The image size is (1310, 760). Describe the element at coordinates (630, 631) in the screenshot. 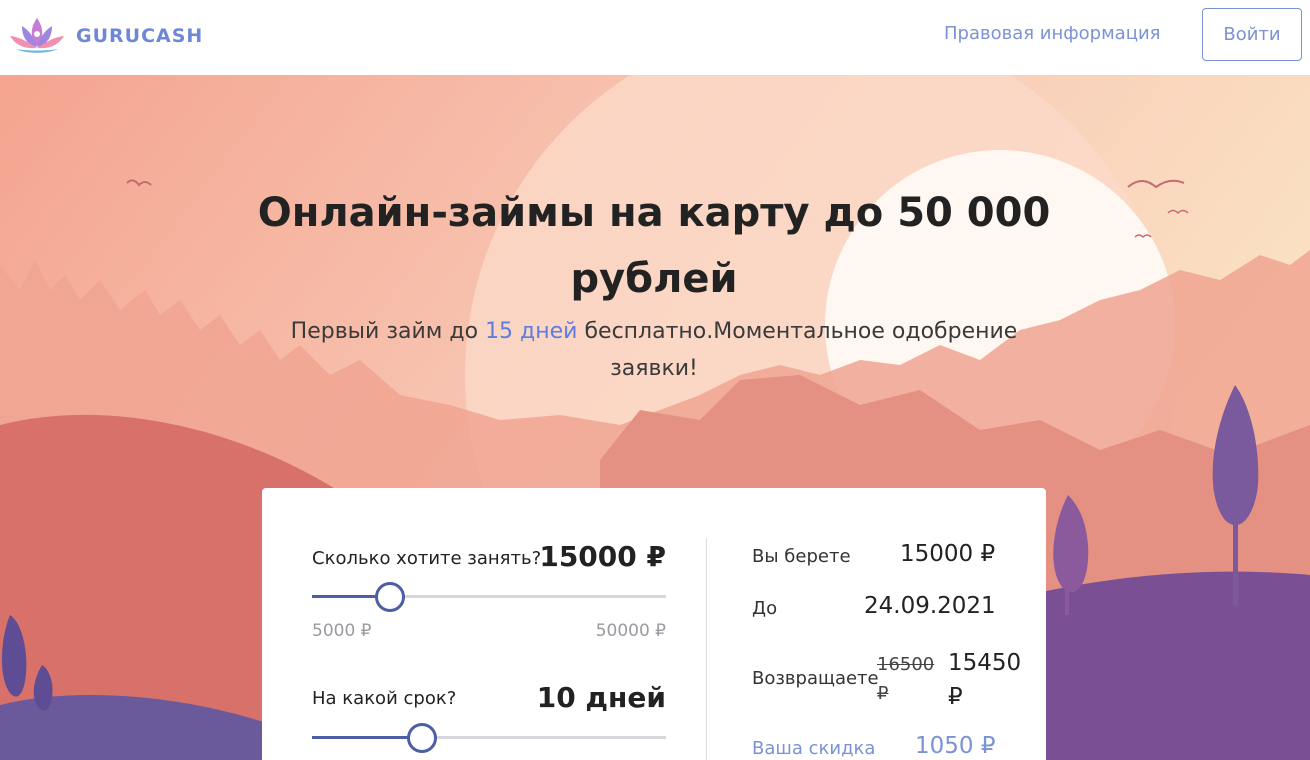

I see `amount-max-label: 50000 ₽` at that location.